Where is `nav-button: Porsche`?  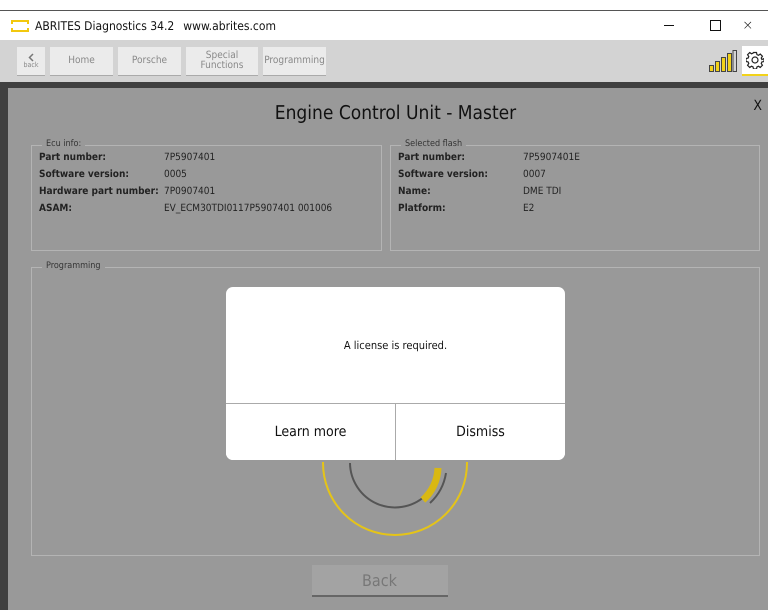 nav-button: Porsche is located at coordinates (149, 61).